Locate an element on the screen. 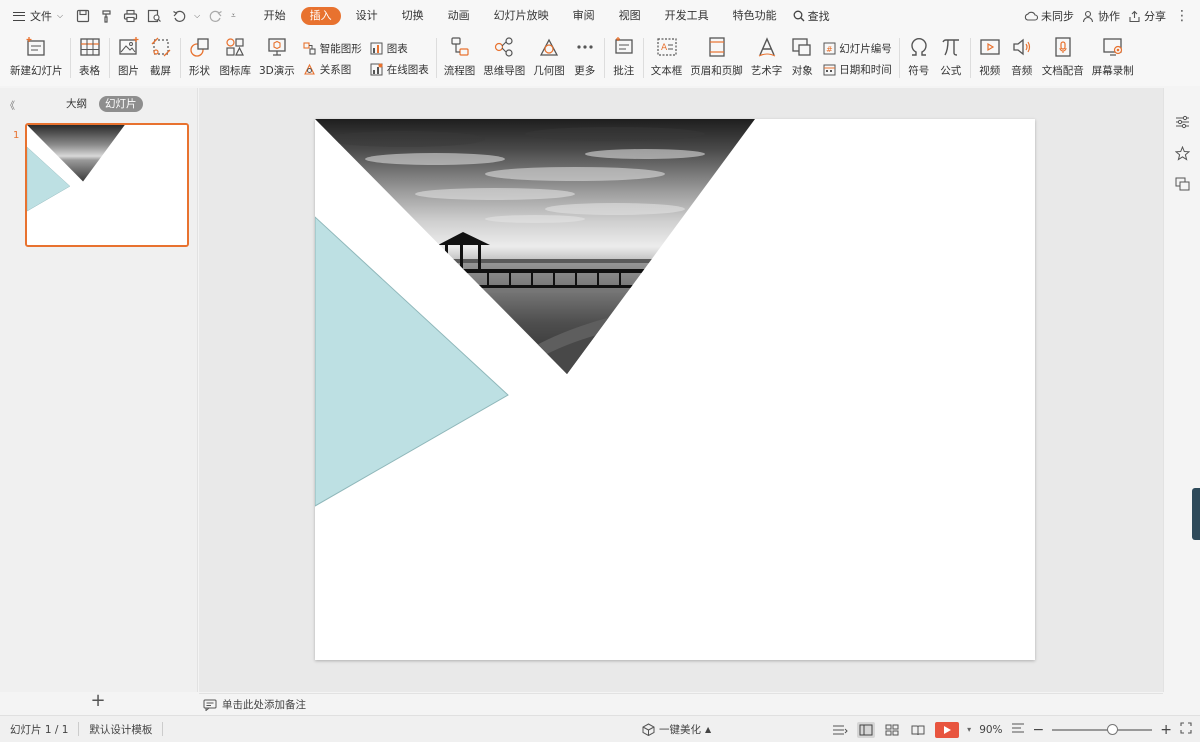 The width and height of the screenshot is (1200, 742). chart-group: 图表 在线图表 is located at coordinates (399, 57).